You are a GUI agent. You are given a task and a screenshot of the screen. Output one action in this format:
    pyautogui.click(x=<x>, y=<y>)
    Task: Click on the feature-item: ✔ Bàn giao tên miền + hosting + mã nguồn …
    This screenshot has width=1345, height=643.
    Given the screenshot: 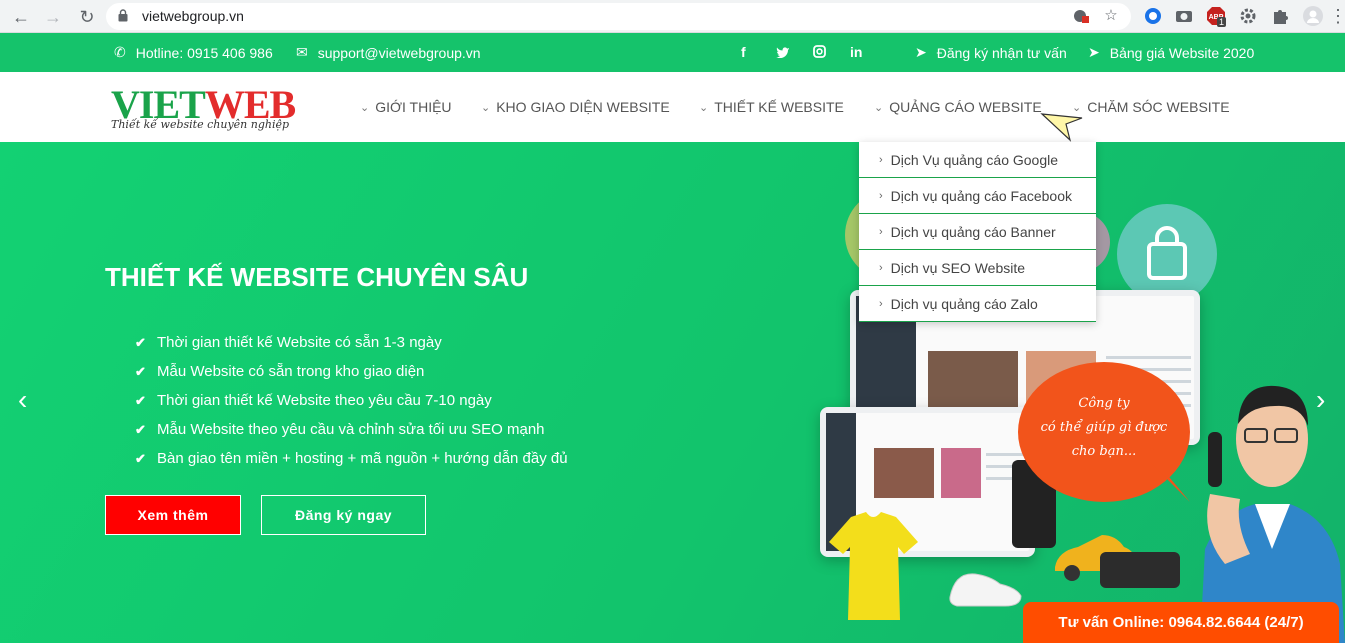 What is the action you would take?
    pyautogui.click(x=351, y=458)
    